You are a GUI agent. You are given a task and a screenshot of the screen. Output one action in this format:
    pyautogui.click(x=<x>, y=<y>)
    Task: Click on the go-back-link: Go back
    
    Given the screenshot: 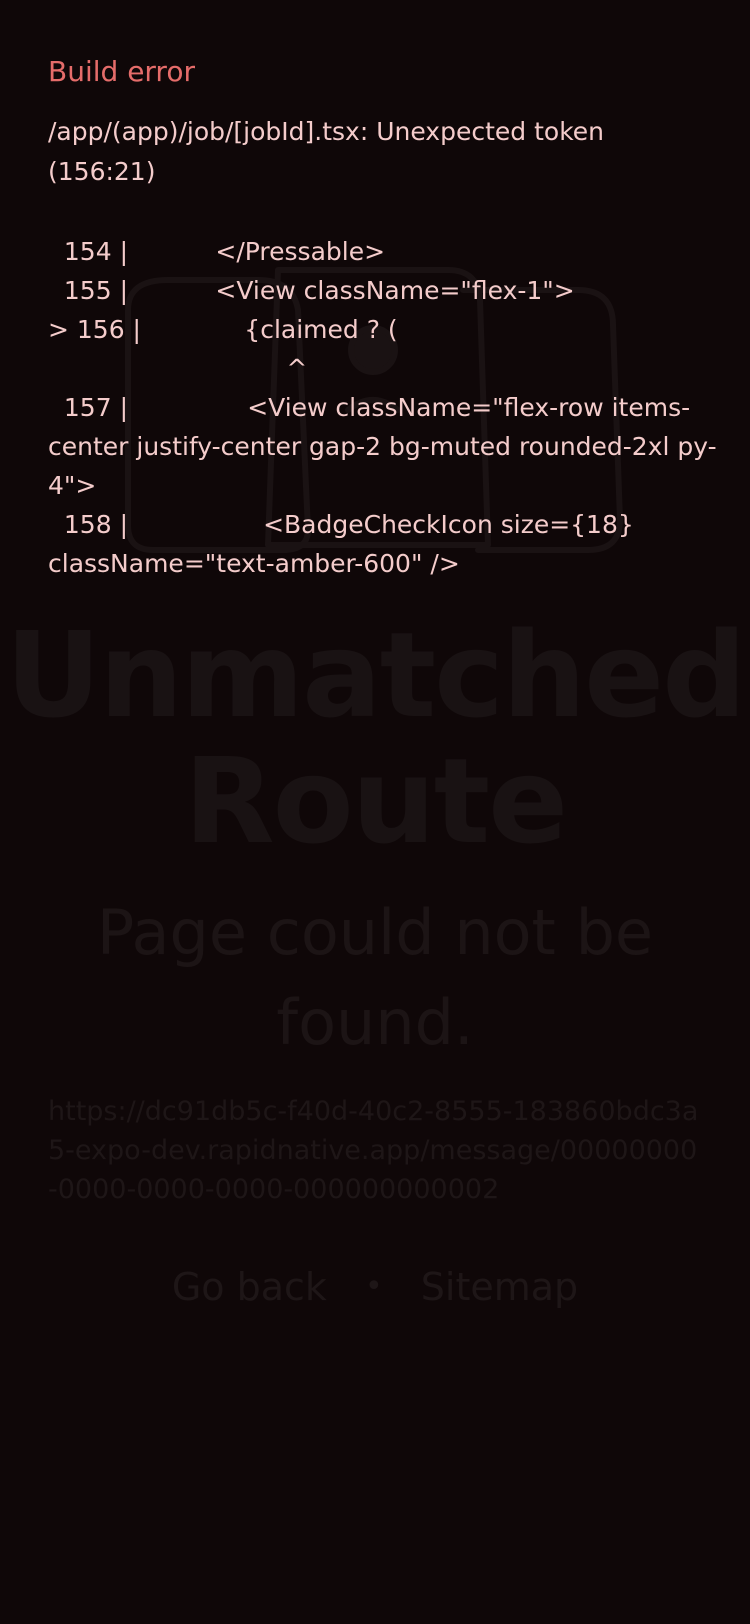 What is the action you would take?
    pyautogui.click(x=249, y=1287)
    